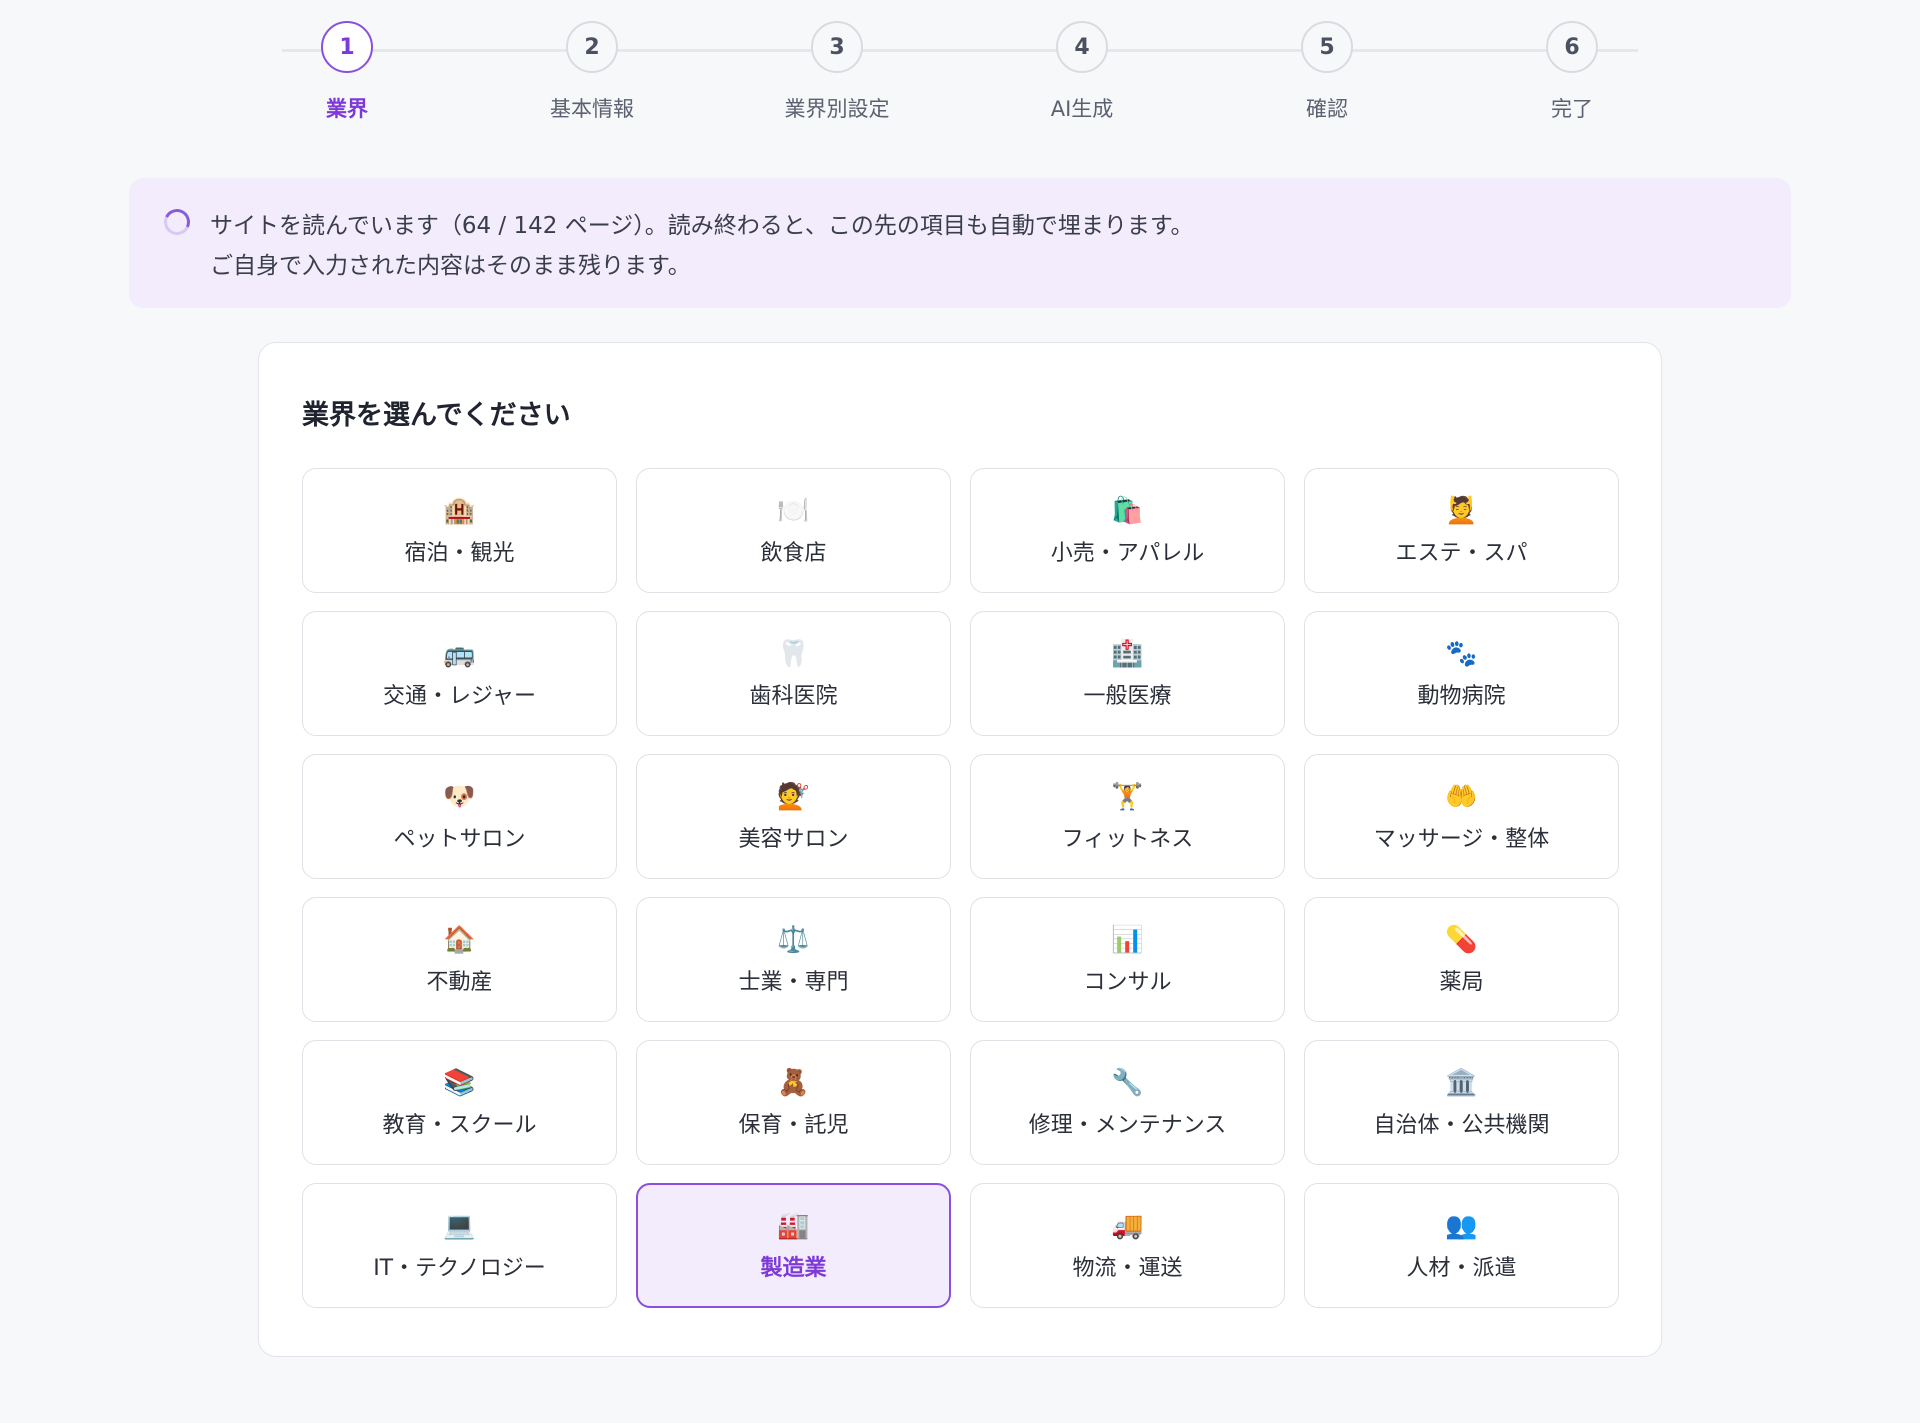 The width and height of the screenshot is (1920, 1423). I want to click on industry-option-label: 保育・託児, so click(793, 1125).